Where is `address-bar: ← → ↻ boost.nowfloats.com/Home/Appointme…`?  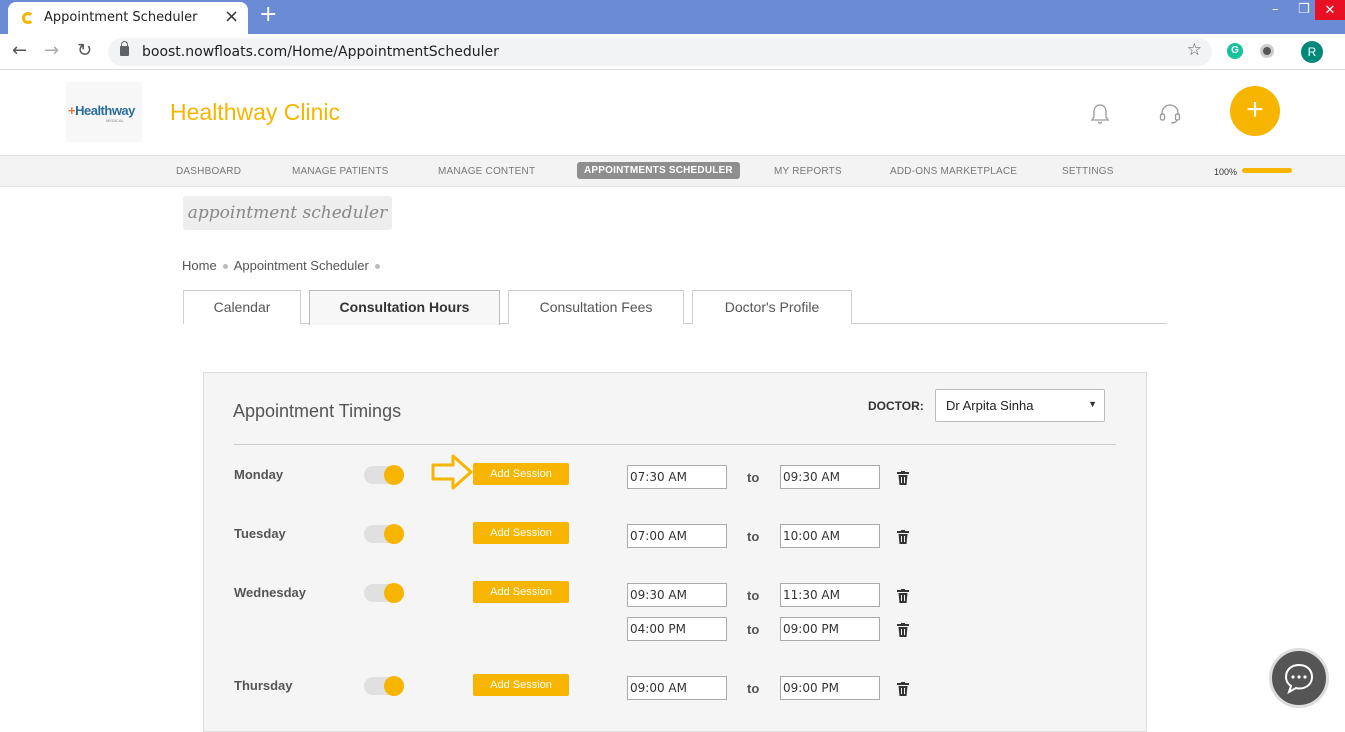
address-bar: ← → ↻ boost.nowfloats.com/Home/Appointme… is located at coordinates (672, 52).